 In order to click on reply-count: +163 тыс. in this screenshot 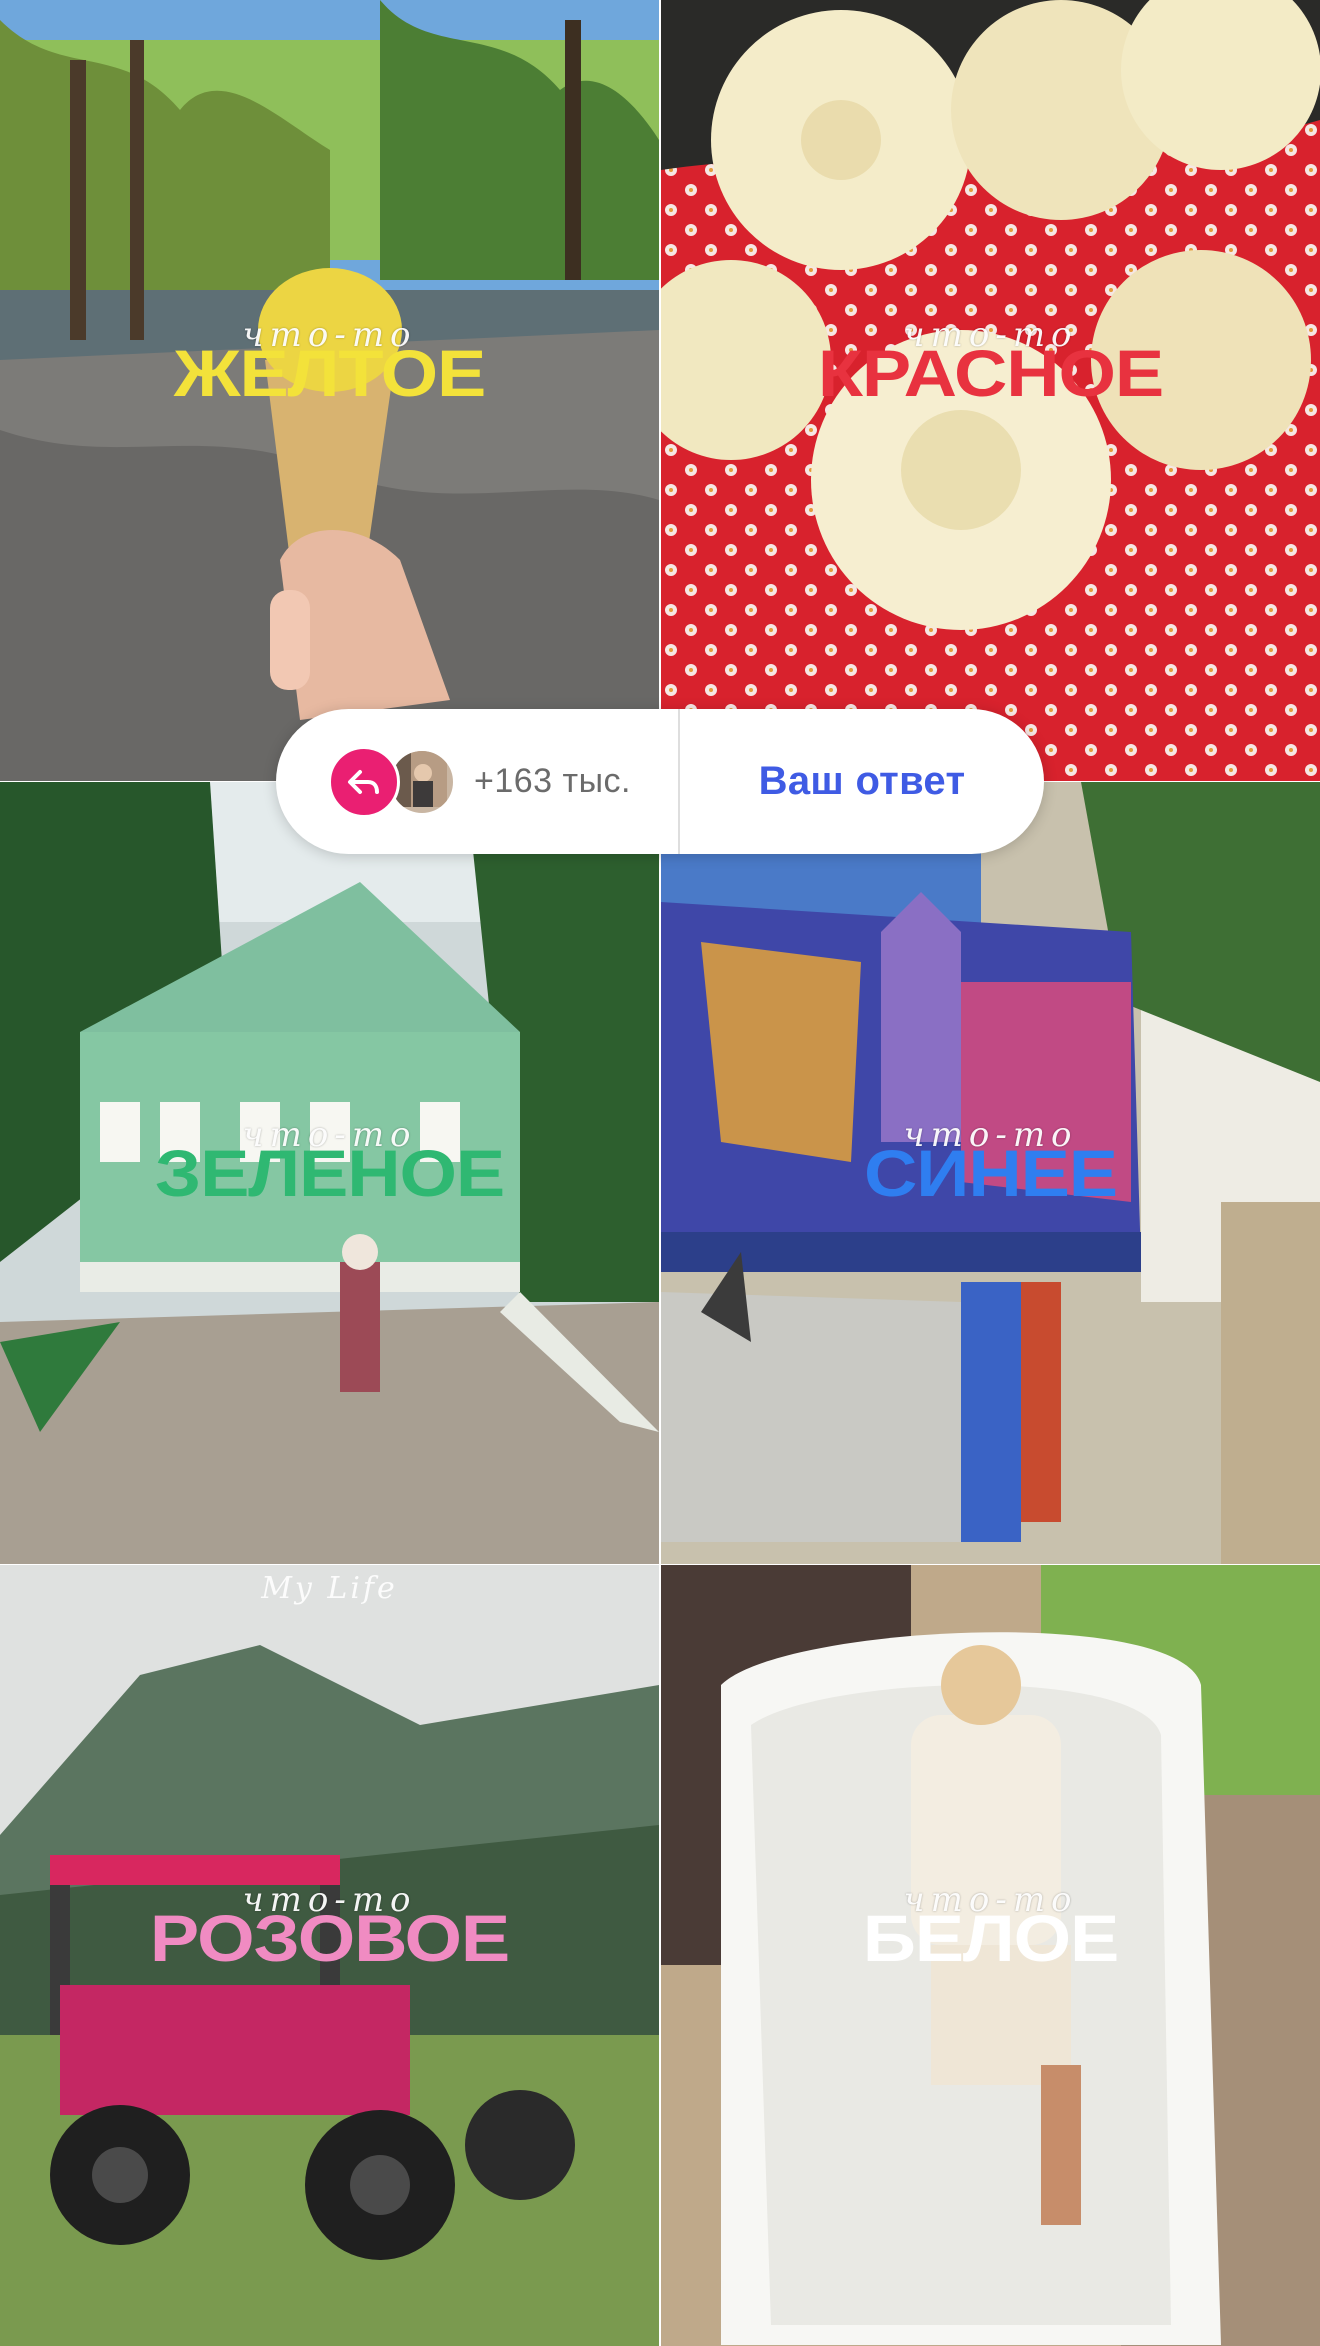, I will do `click(552, 781)`.